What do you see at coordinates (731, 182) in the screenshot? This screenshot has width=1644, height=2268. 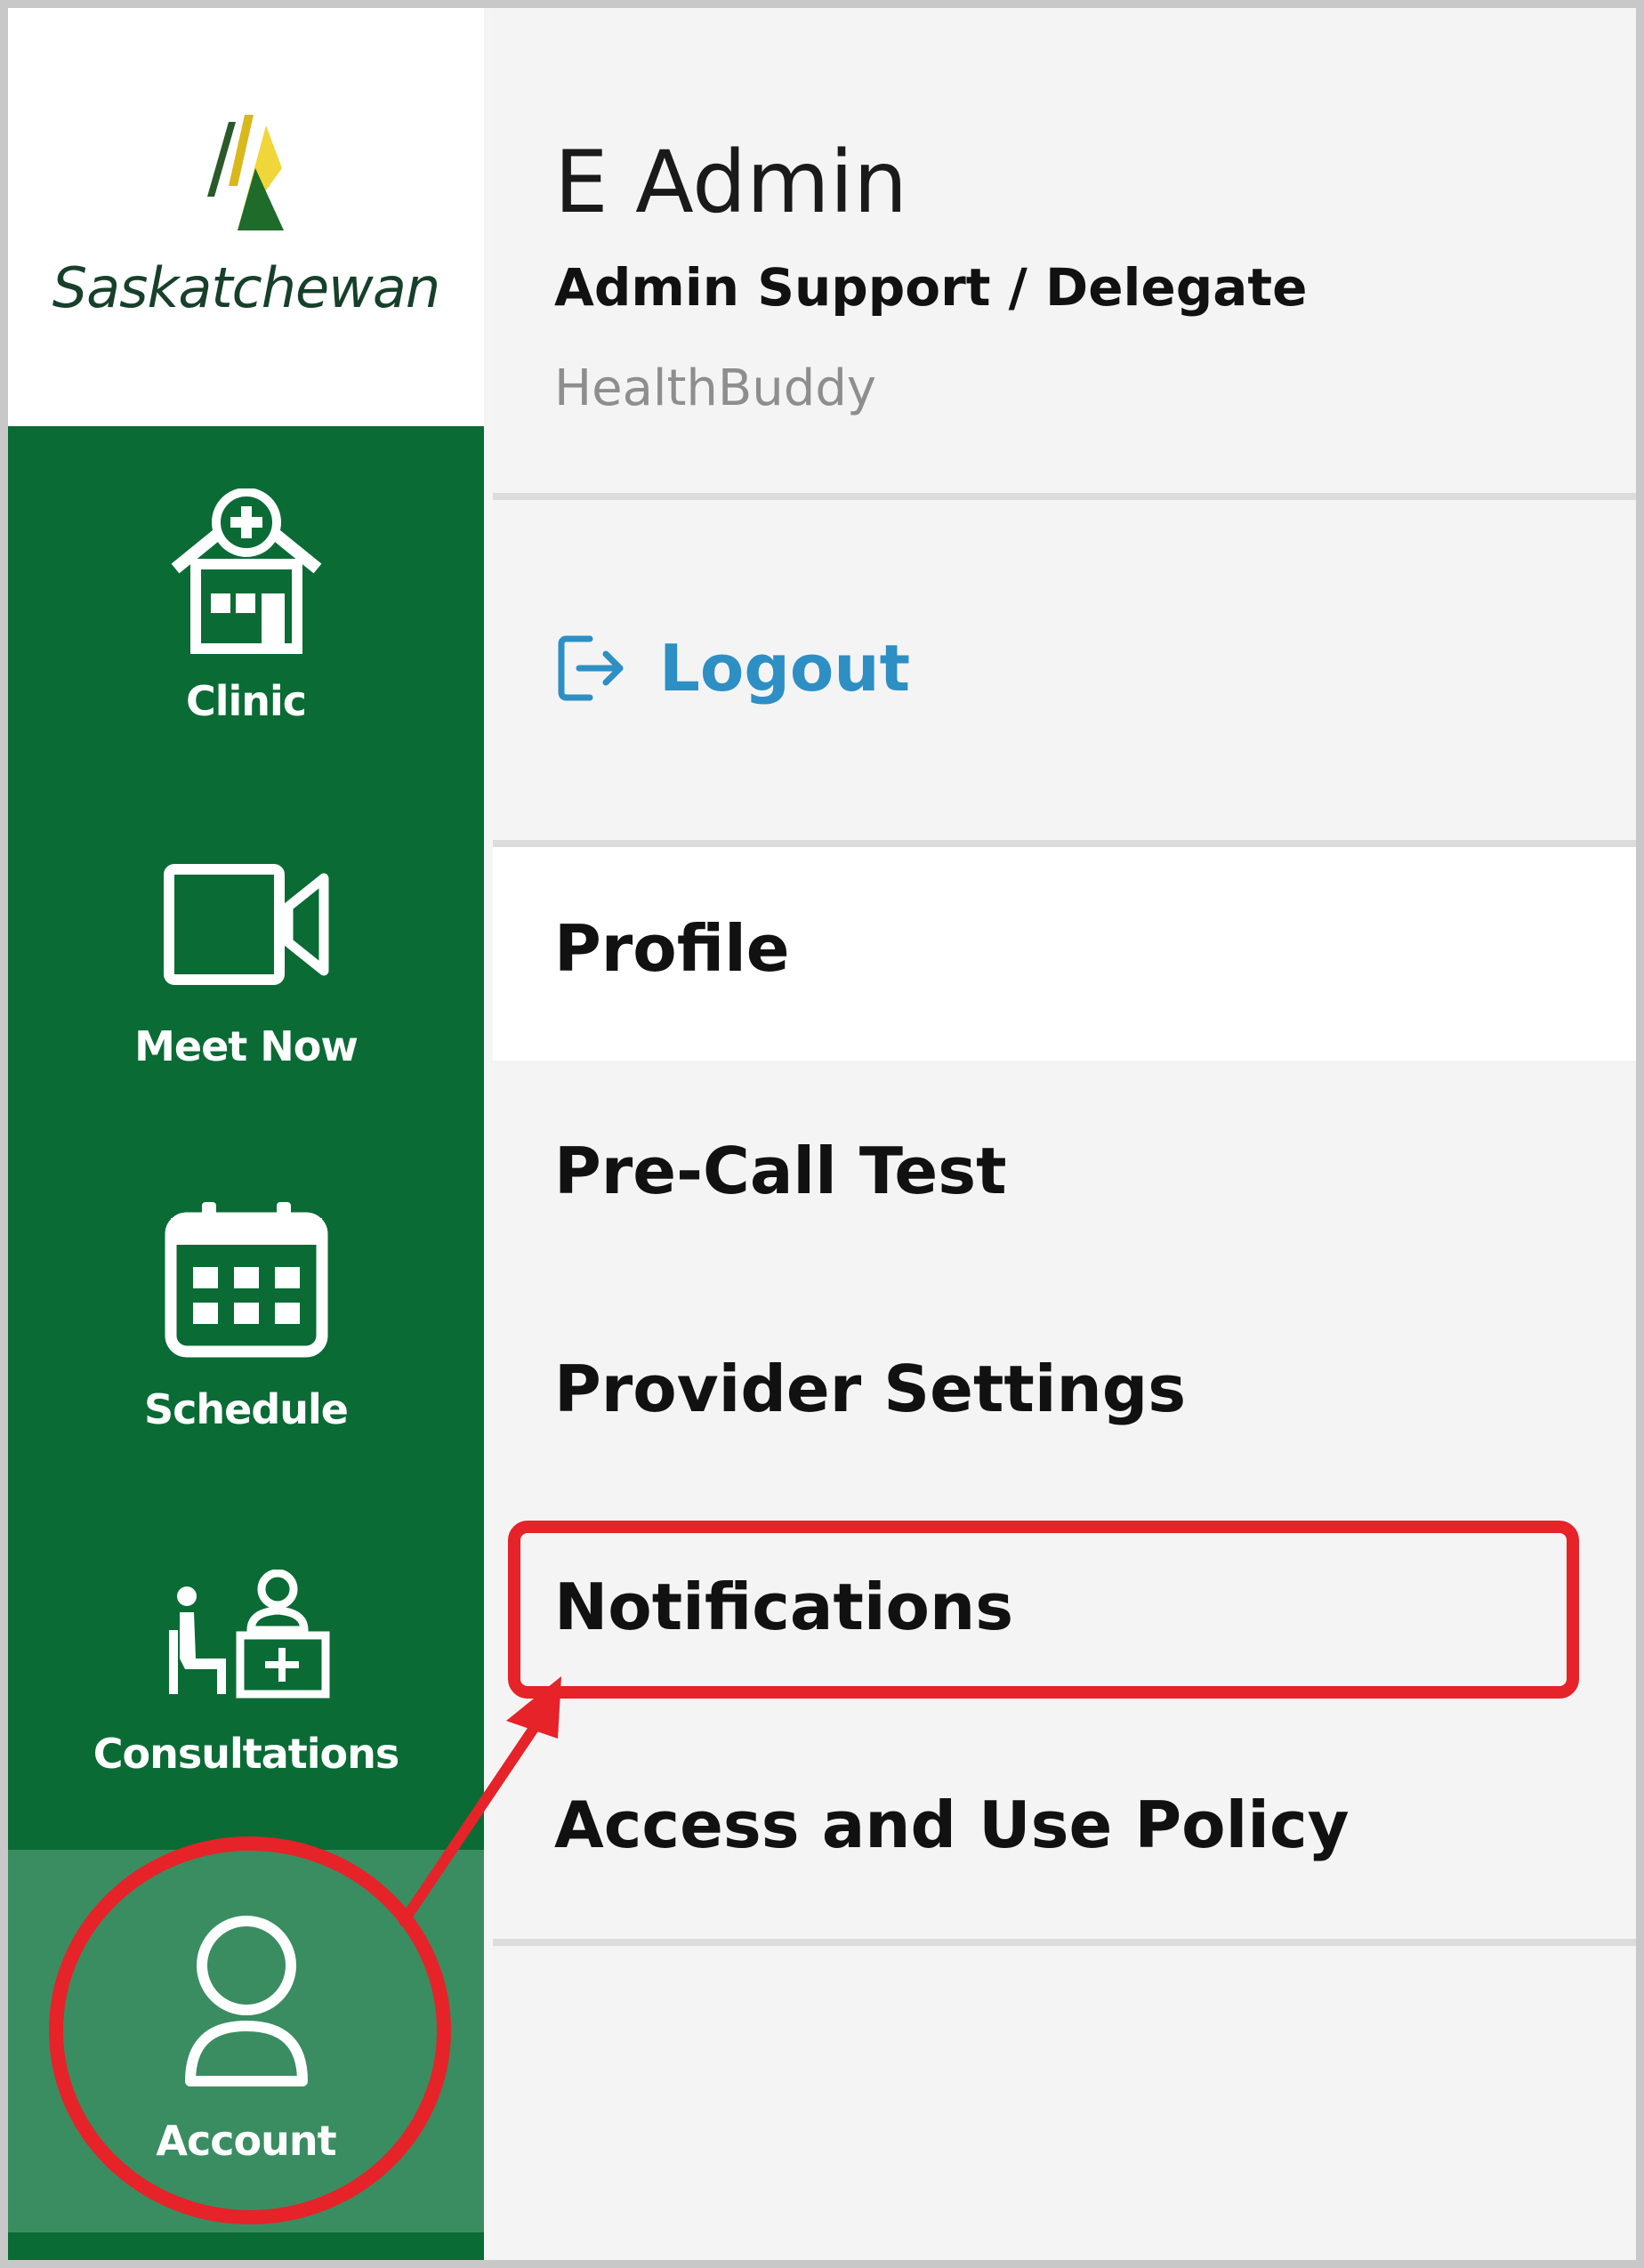 I see `account-name: E Admin` at bounding box center [731, 182].